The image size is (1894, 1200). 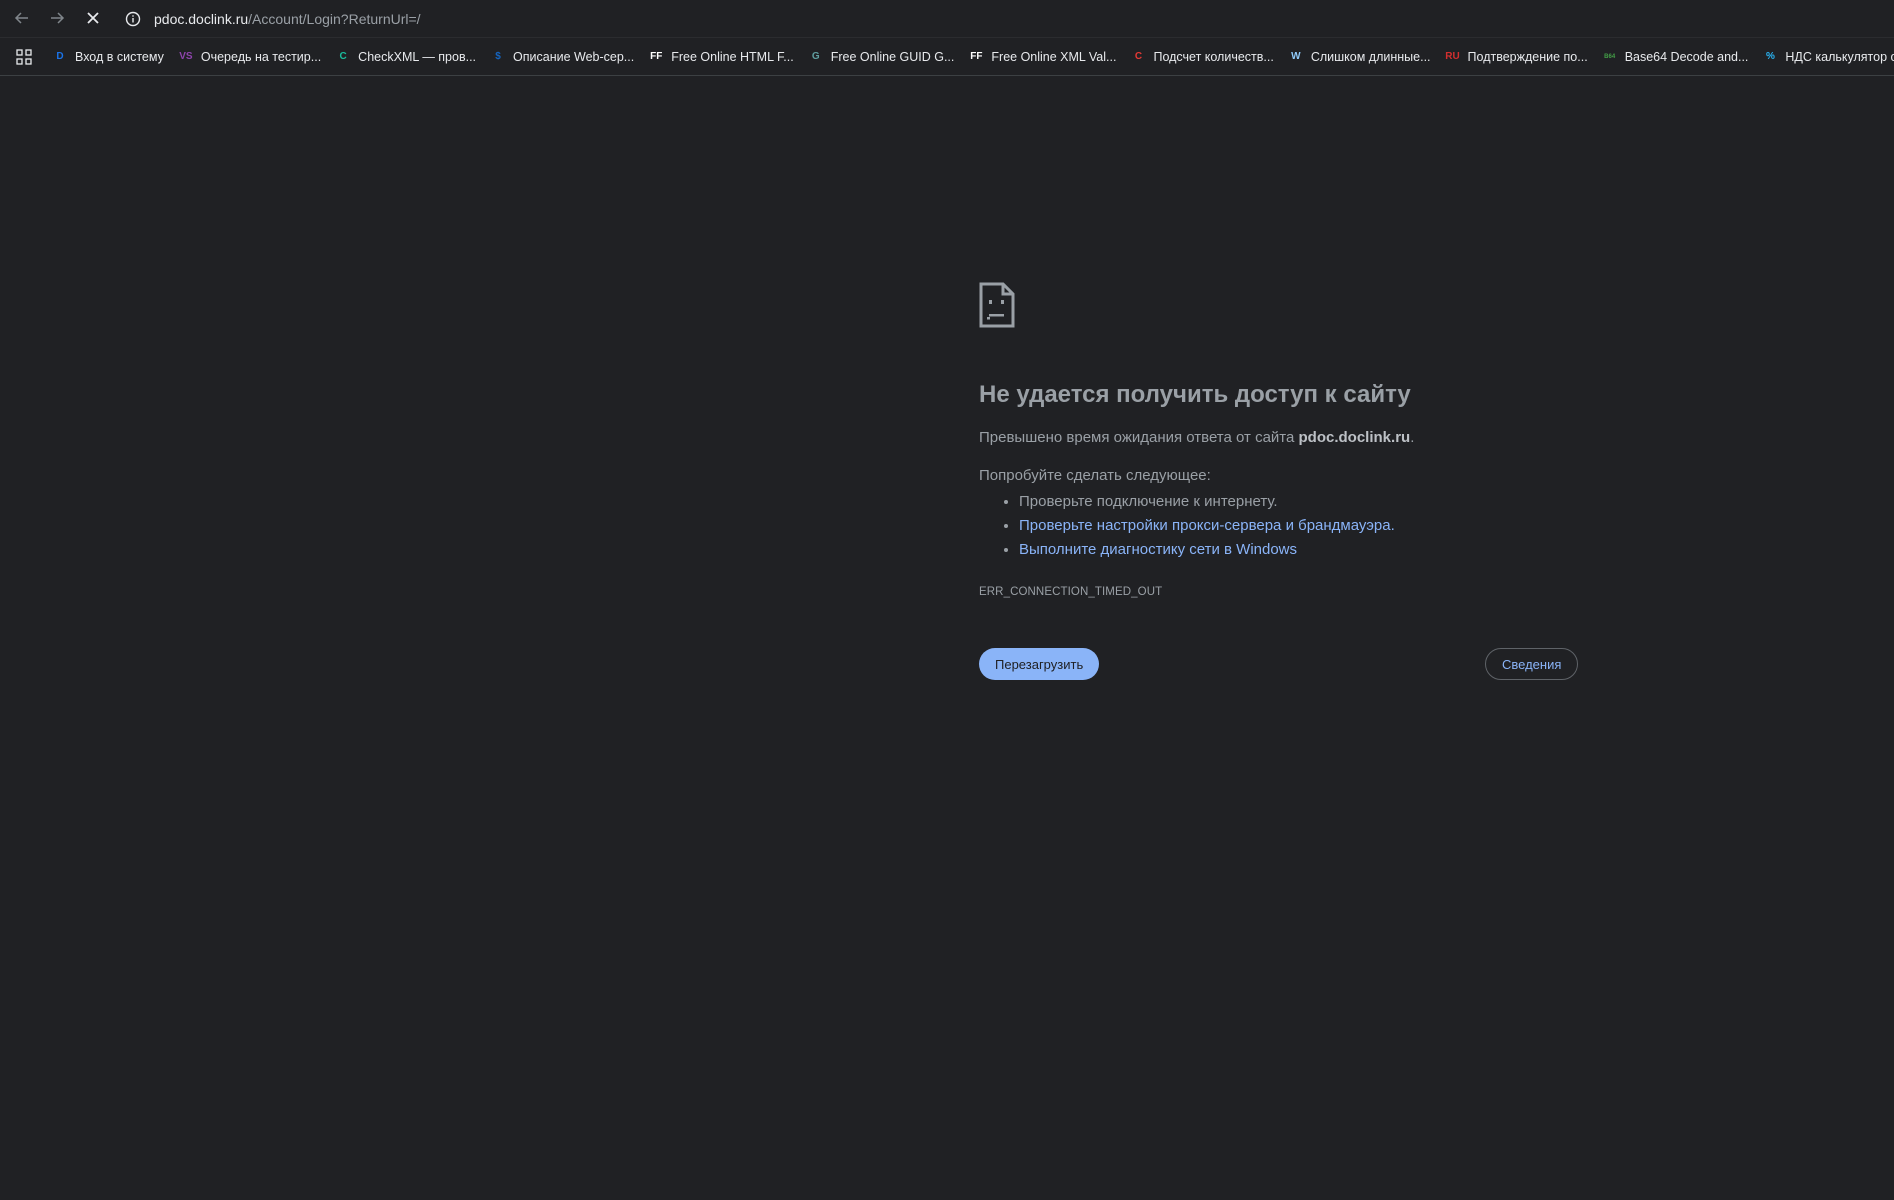 I want to click on bookmark-favicon-icon: B64, so click(x=1610, y=56).